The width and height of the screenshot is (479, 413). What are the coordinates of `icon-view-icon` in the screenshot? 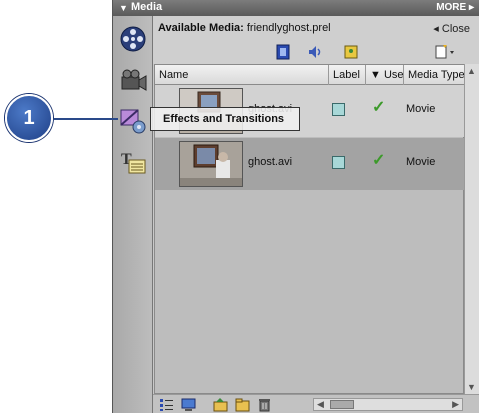 It's located at (188, 404).